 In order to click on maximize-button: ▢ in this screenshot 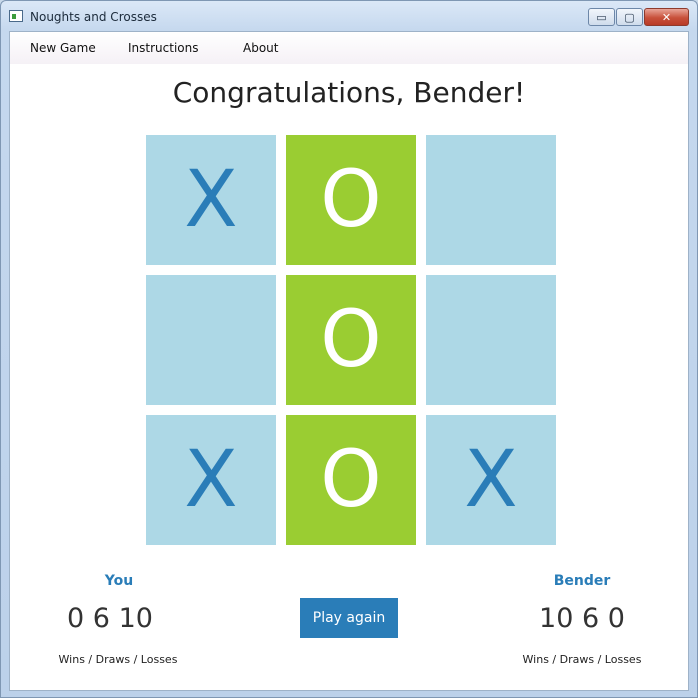, I will do `click(629, 17)`.